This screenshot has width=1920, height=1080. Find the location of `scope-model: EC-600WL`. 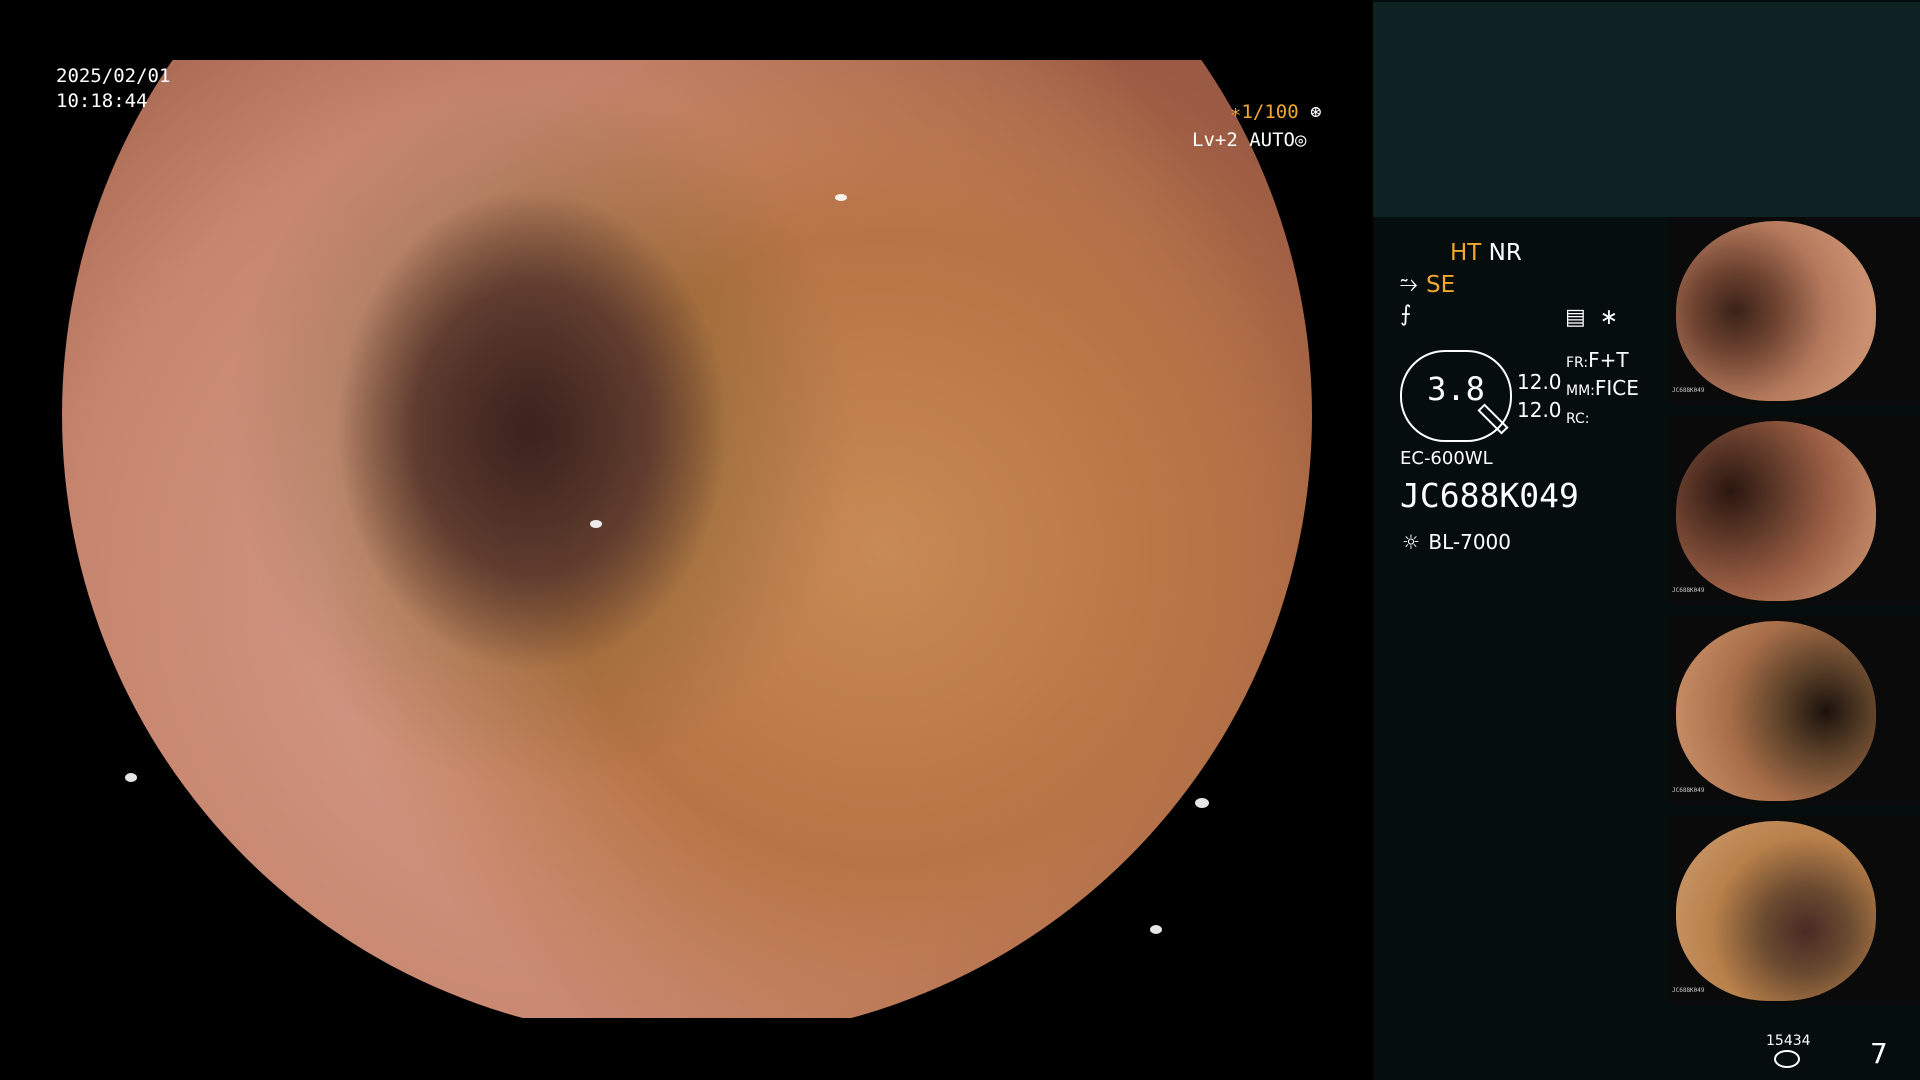

scope-model: EC-600WL is located at coordinates (1446, 458).